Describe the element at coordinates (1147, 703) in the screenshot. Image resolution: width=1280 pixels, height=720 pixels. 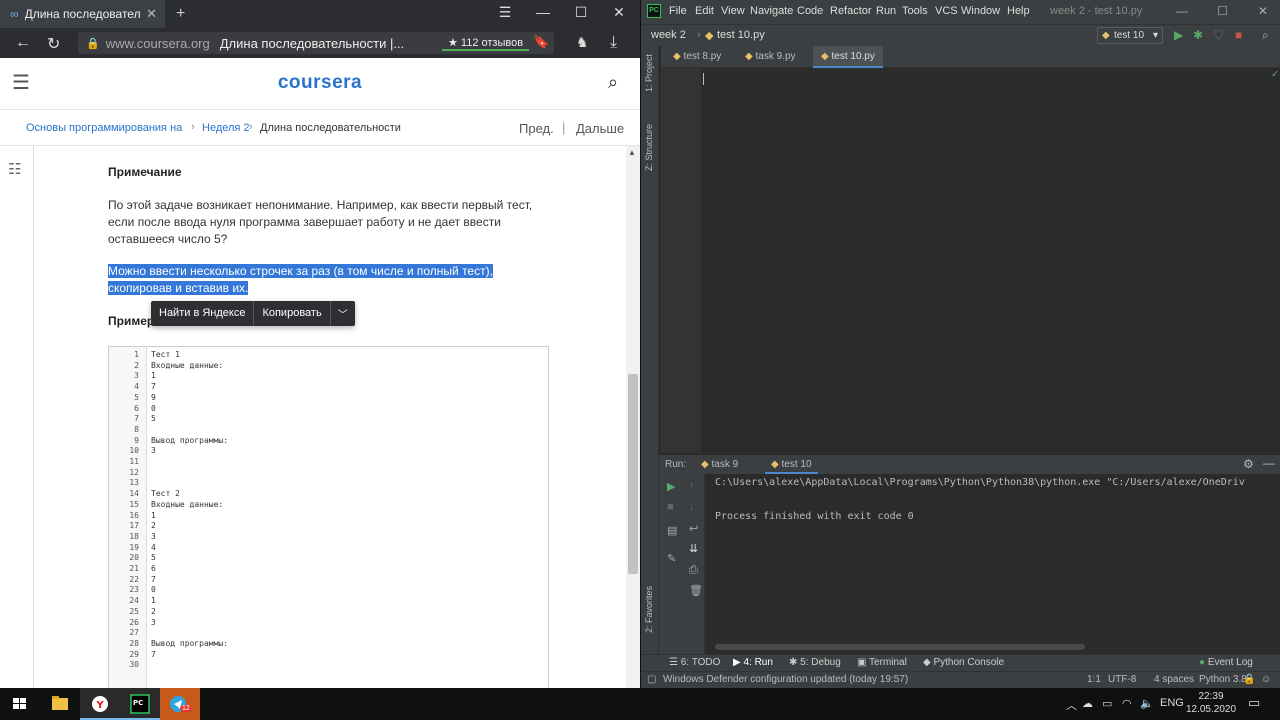
I see `volume-icon: 🔈` at that location.